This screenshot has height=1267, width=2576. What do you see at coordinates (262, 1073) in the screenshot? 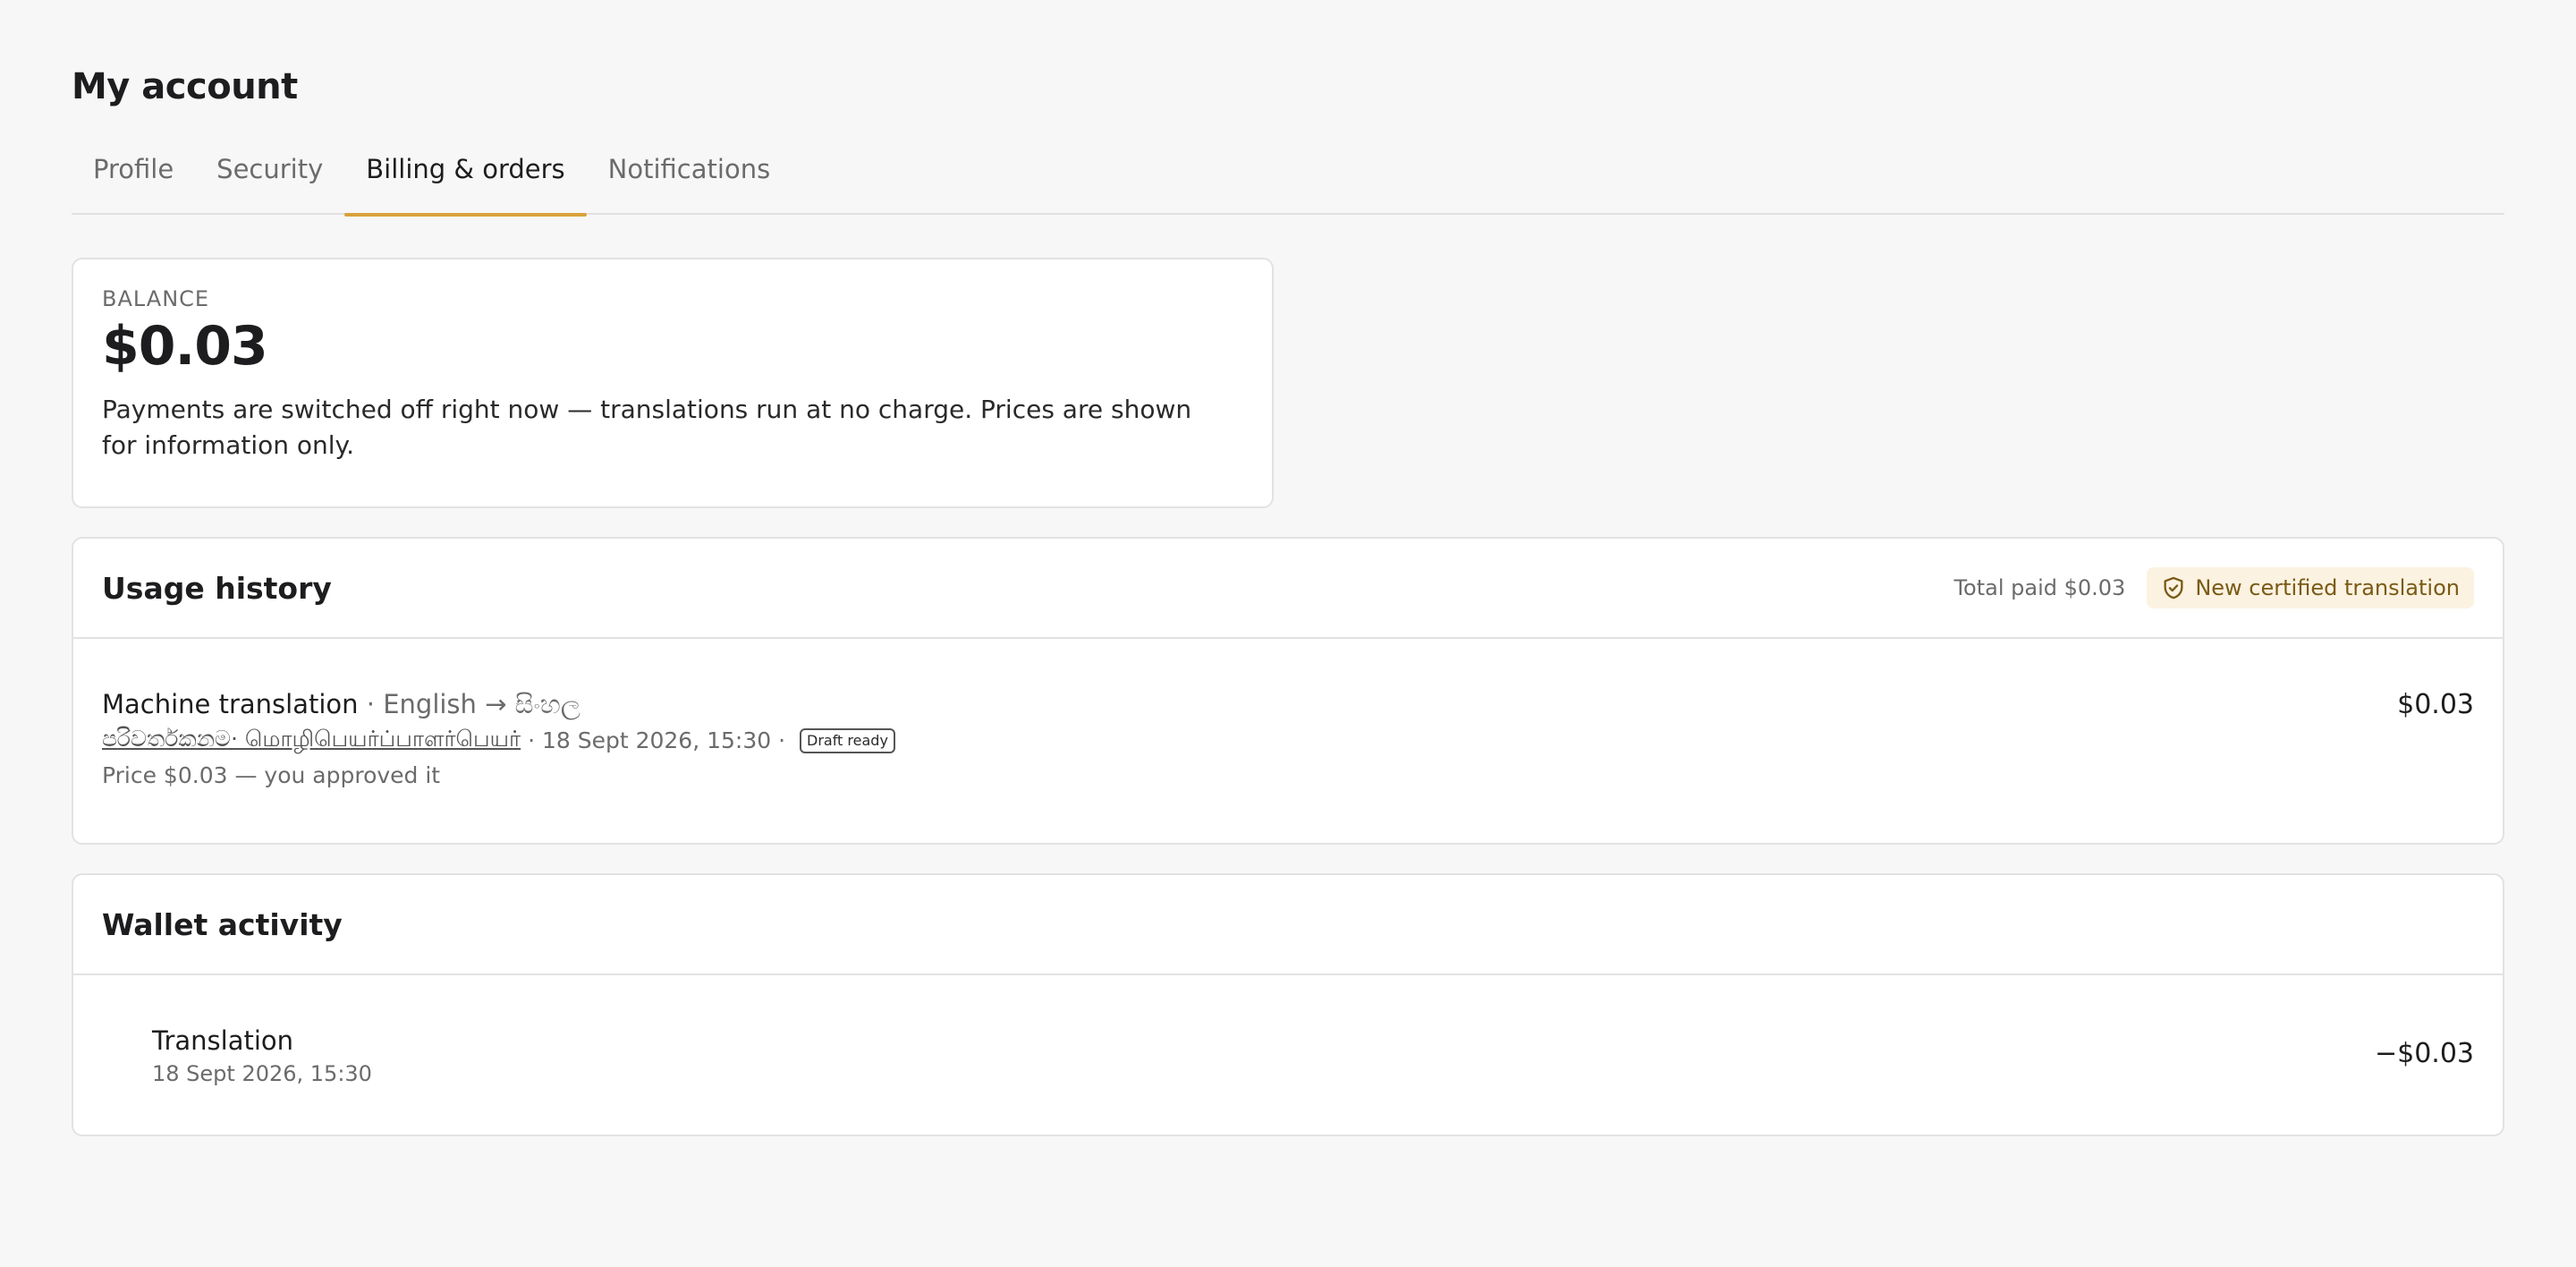
I see `wallet-item-date: 18 Sept 2026, 15:30` at bounding box center [262, 1073].